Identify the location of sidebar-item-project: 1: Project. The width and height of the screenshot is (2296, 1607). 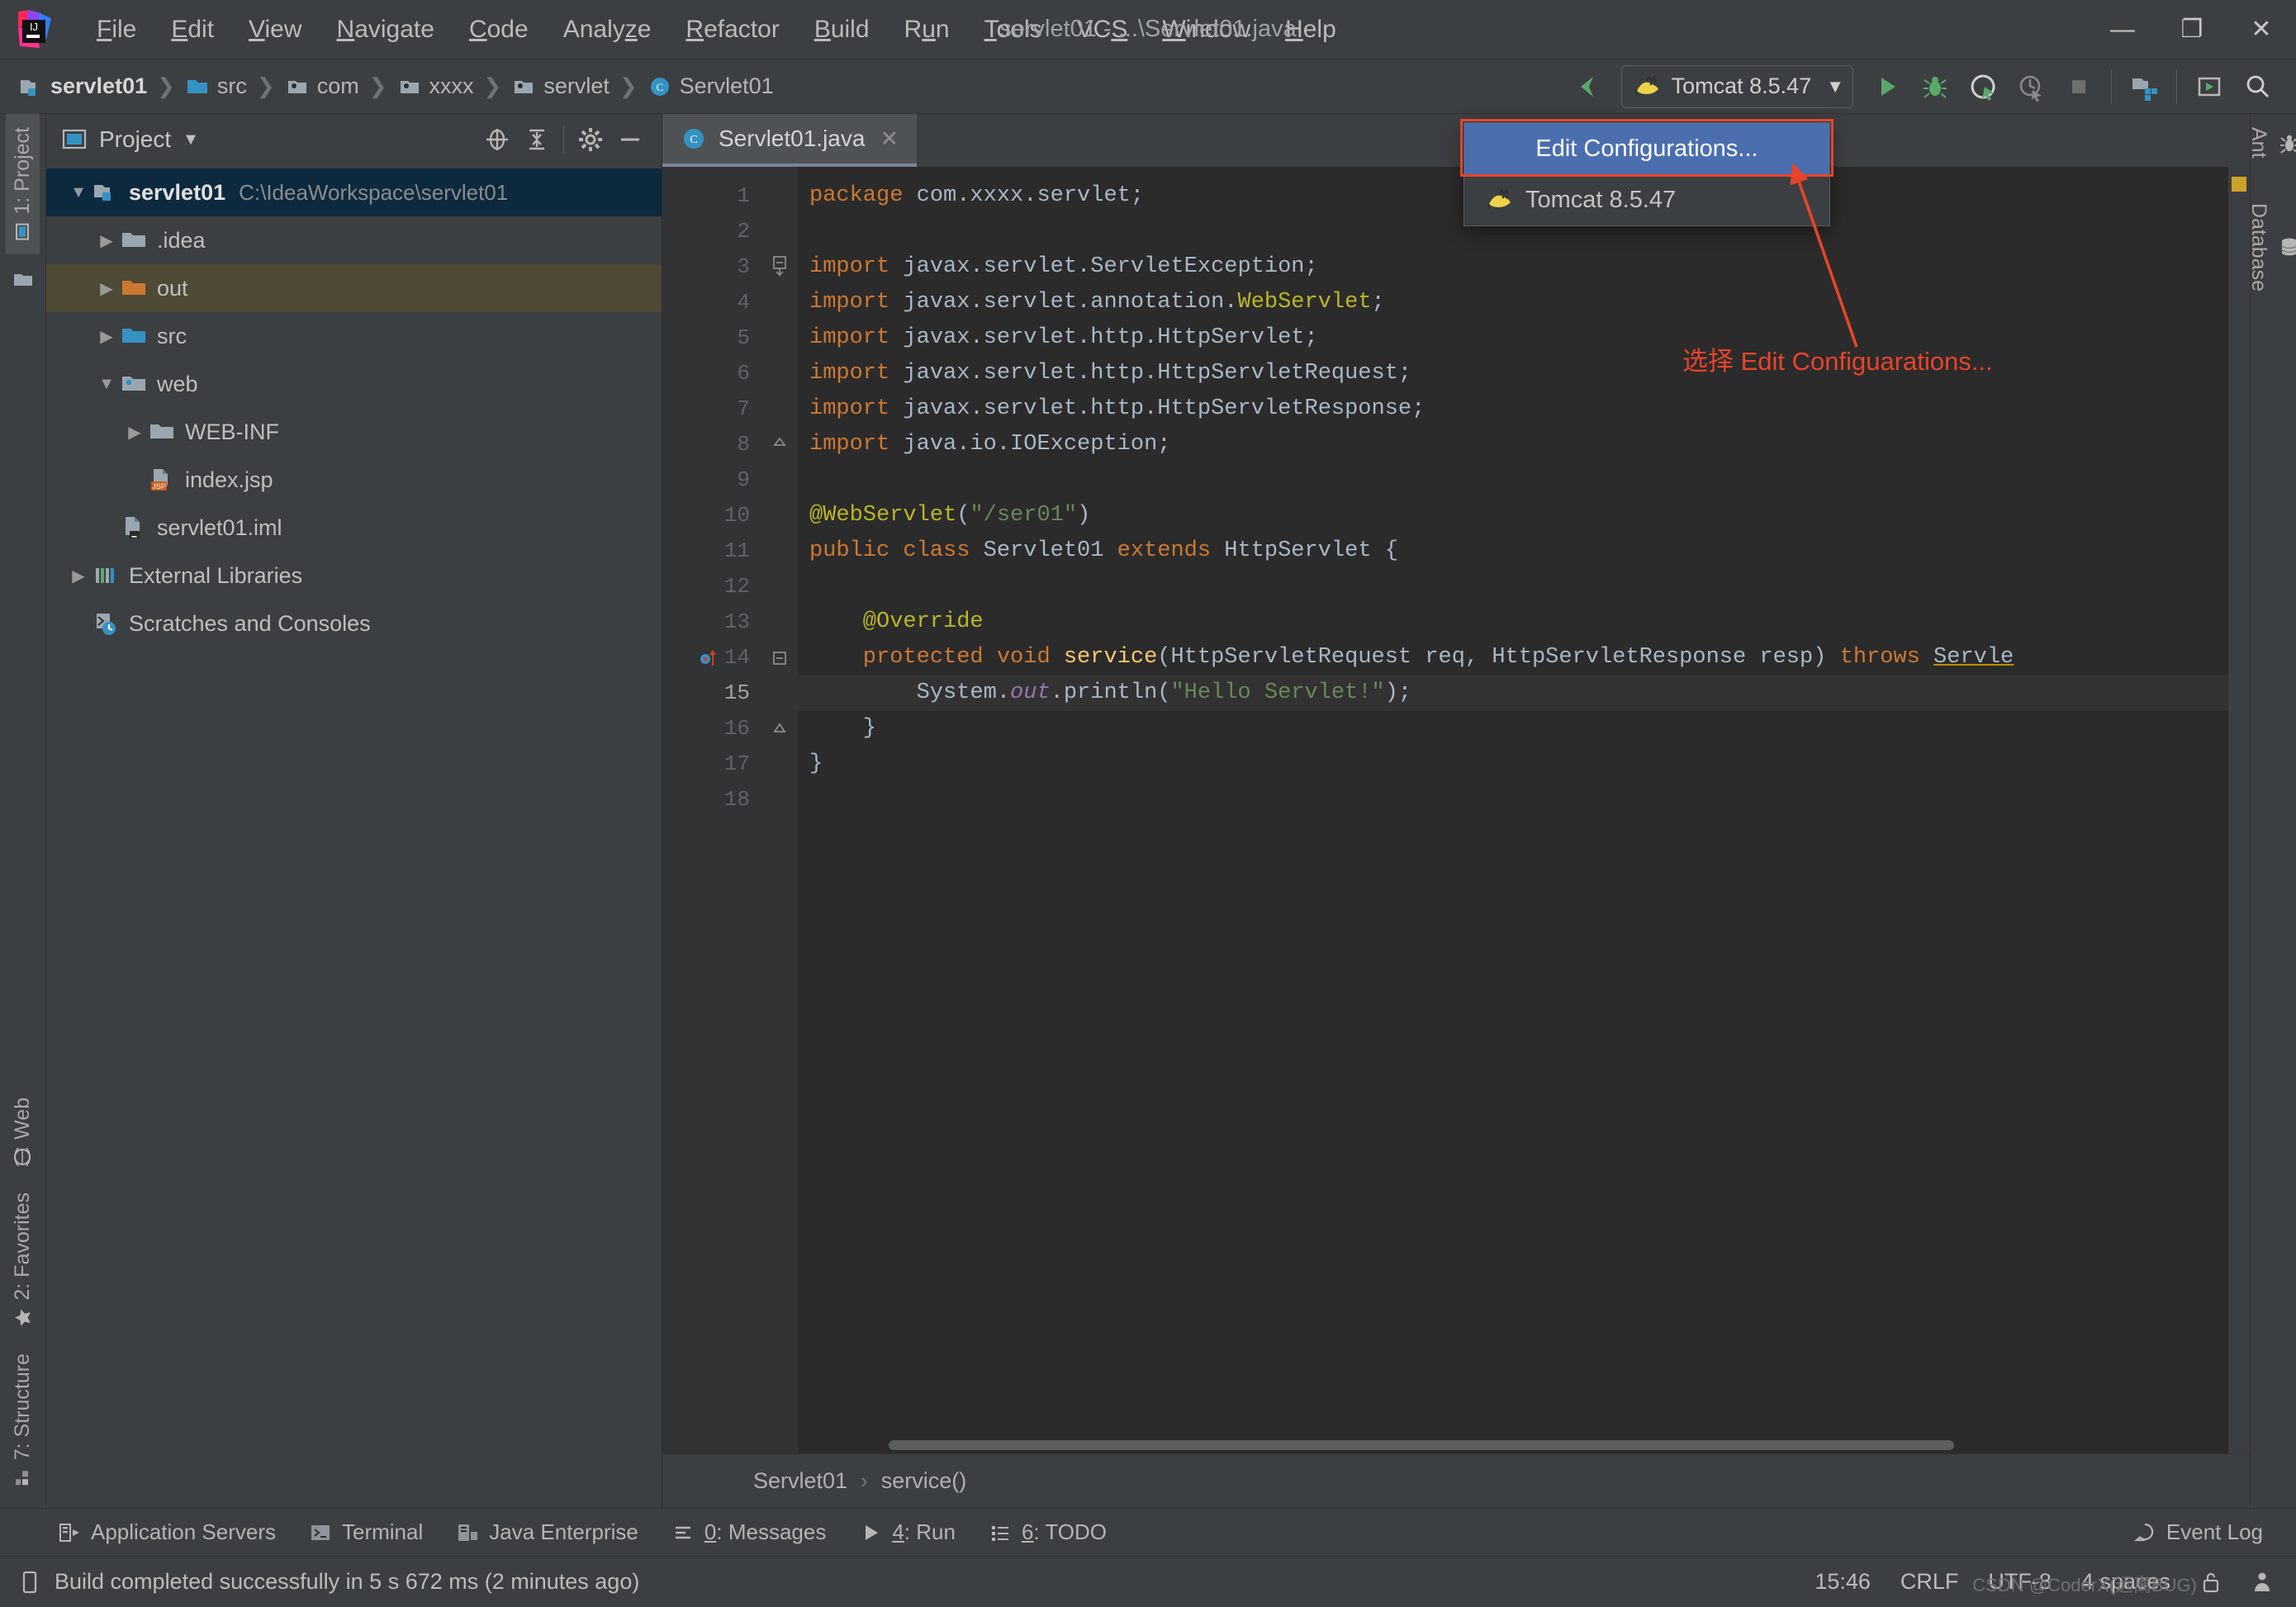
(23, 184).